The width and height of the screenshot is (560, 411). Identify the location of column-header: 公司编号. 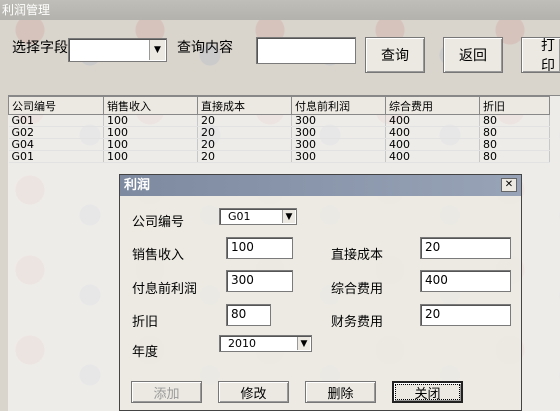
(56, 105).